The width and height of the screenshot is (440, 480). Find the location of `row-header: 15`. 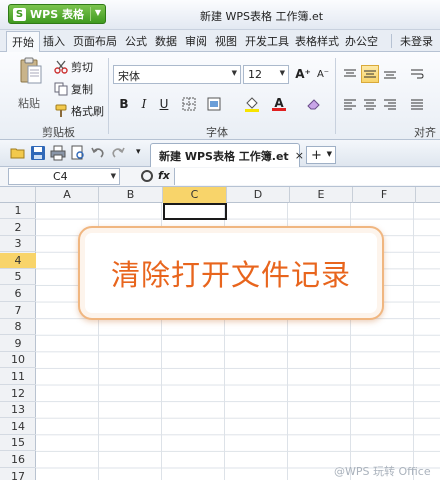

row-header: 15 is located at coordinates (18, 443).